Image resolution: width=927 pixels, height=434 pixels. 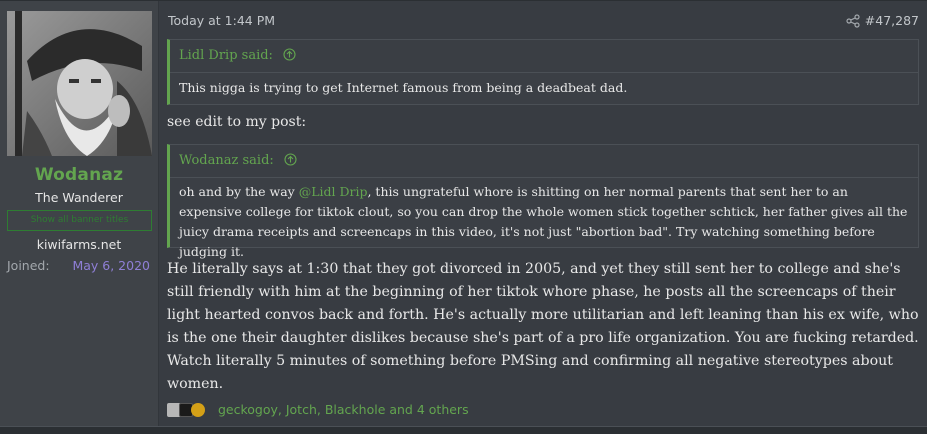 I want to click on quote-text-part: oh and by the way, so click(x=239, y=191).